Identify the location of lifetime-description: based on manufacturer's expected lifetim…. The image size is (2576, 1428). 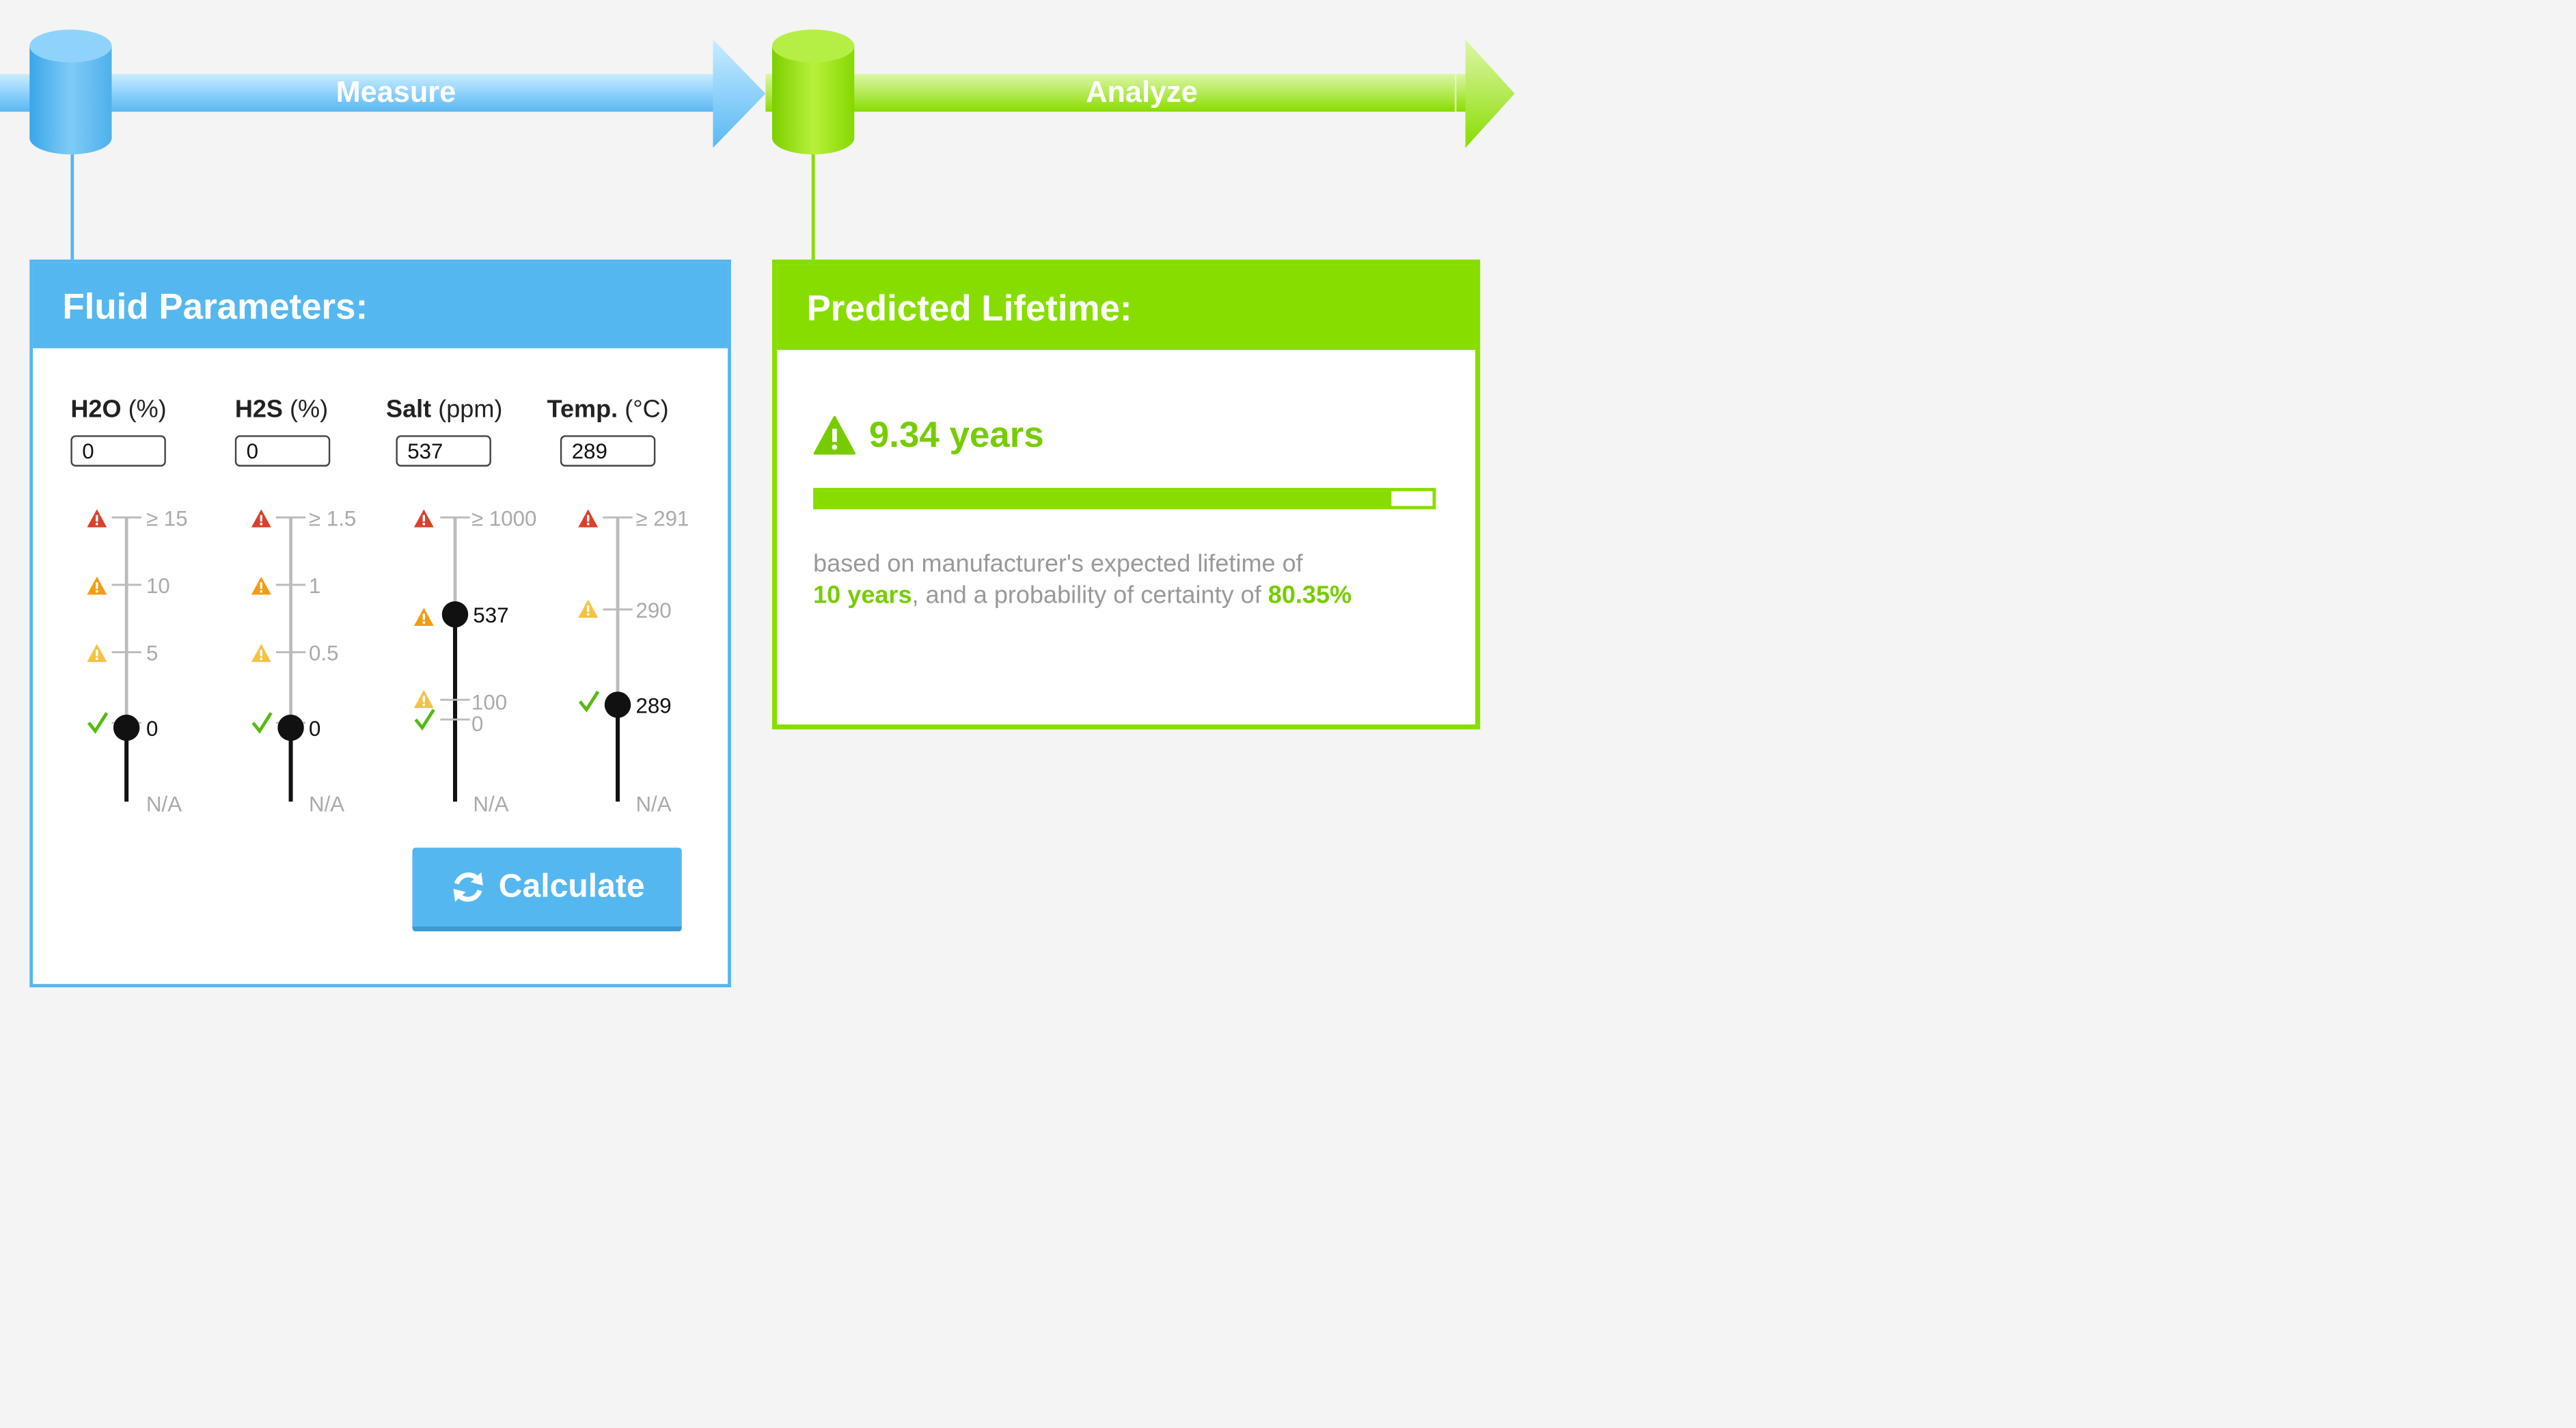
(1125, 580).